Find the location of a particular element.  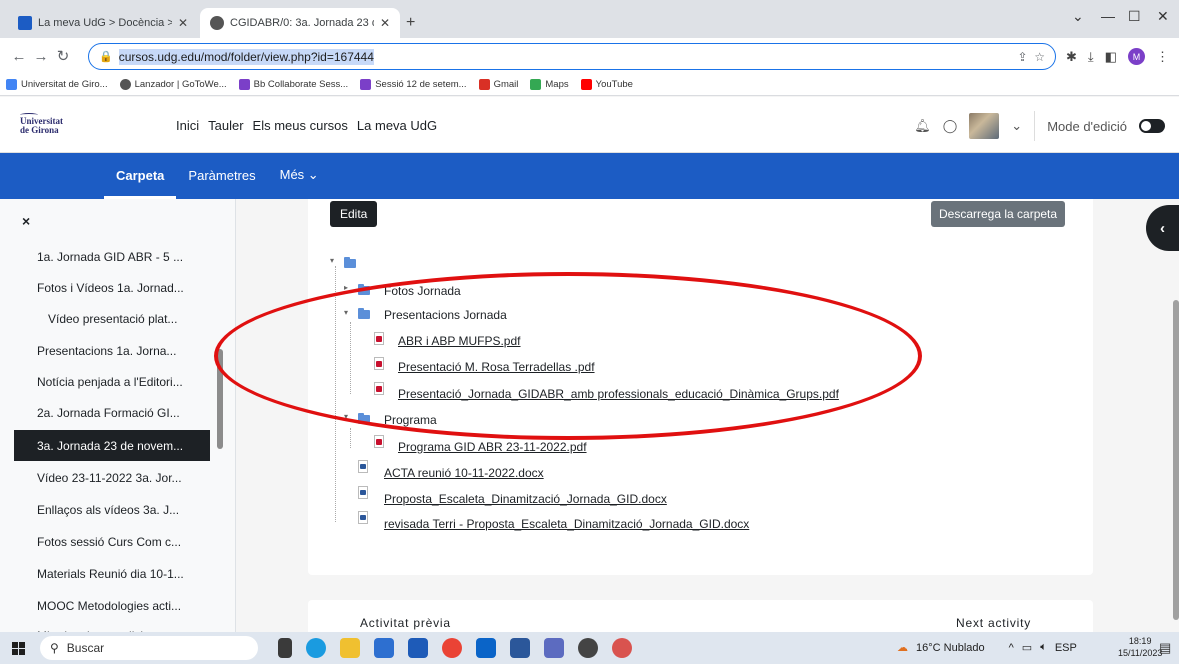

bookmark-gmail: Gmail is located at coordinates (498, 84).